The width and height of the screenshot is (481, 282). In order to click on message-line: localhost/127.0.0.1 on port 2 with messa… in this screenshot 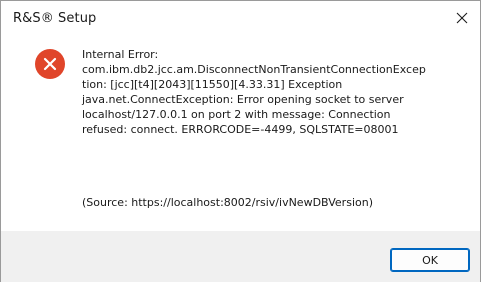, I will do `click(236, 114)`.